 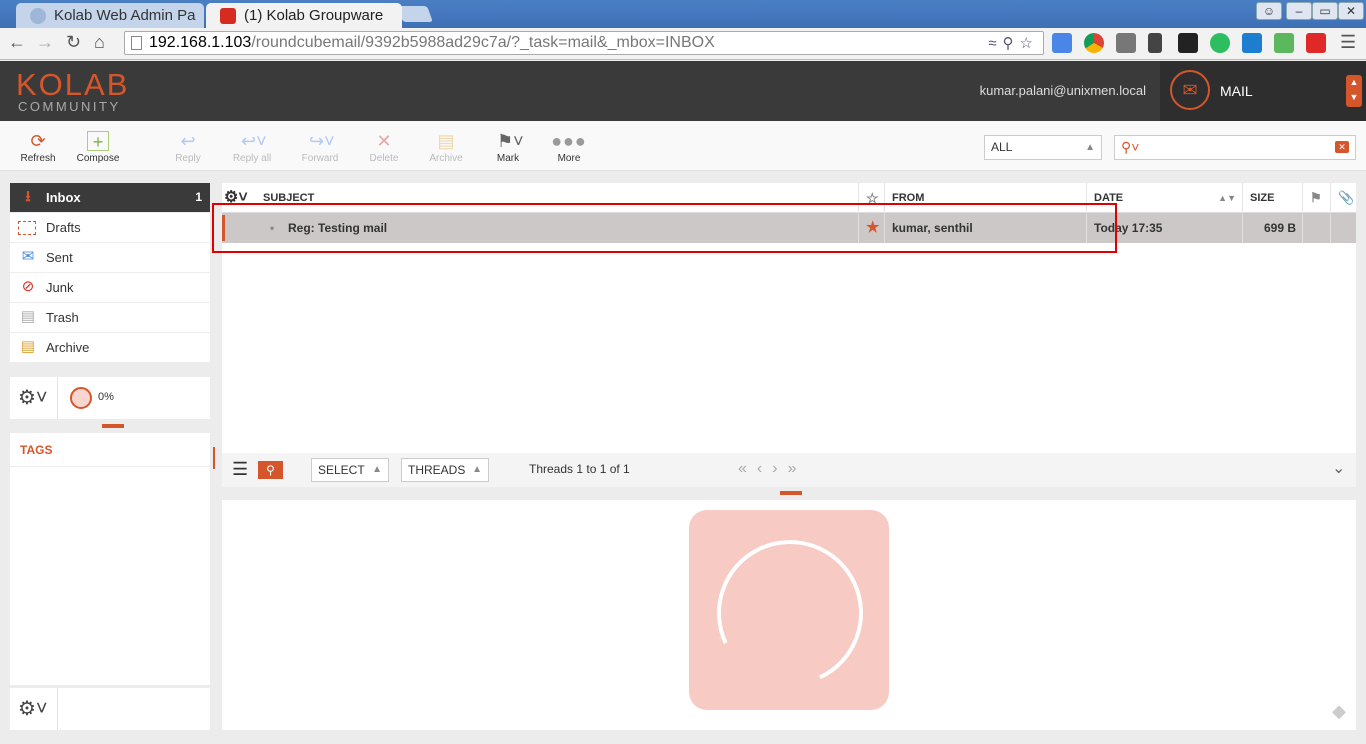 I want to click on back-icon: ←, so click(x=17, y=42).